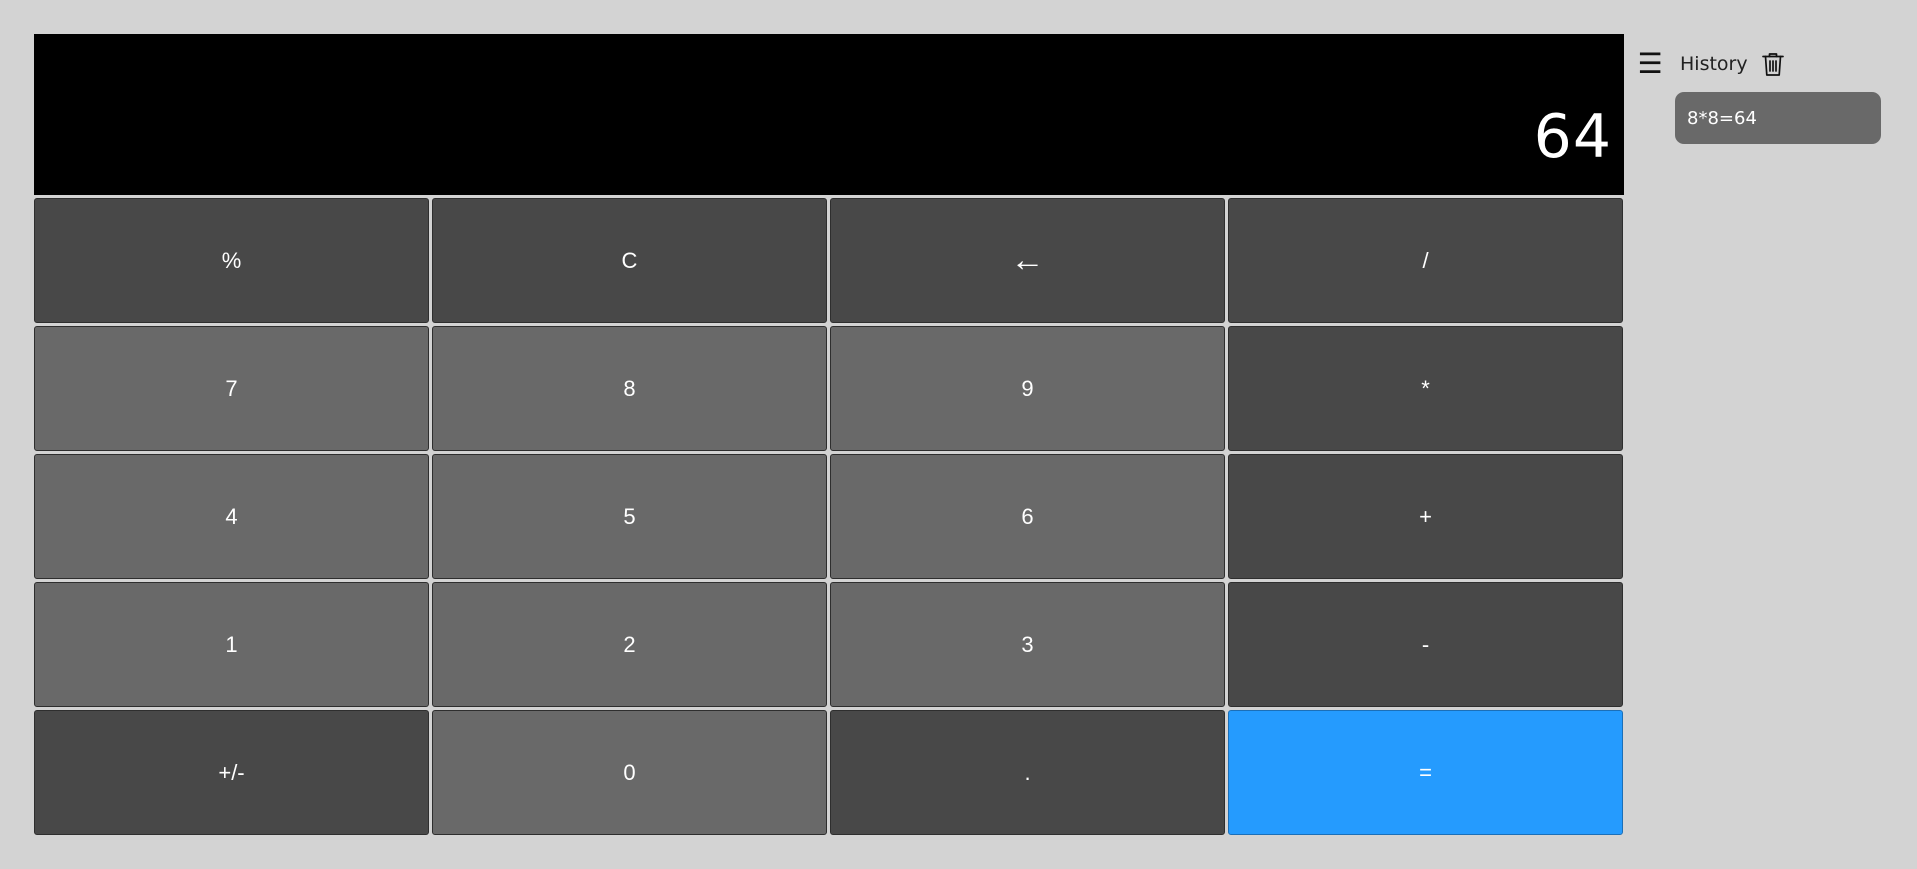  I want to click on digit-1-button: 1, so click(231, 644).